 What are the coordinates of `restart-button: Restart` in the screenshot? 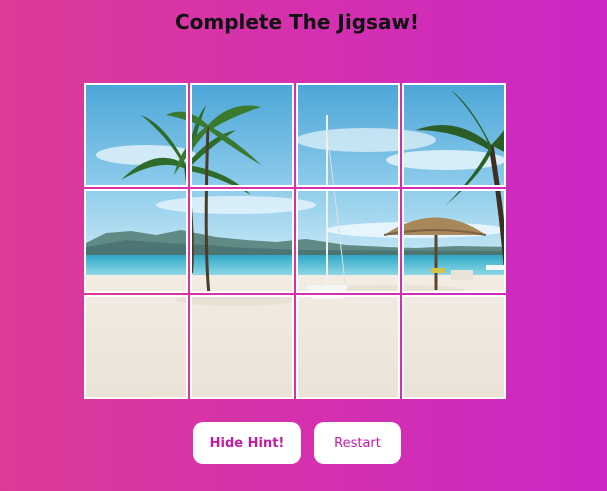 It's located at (357, 443).